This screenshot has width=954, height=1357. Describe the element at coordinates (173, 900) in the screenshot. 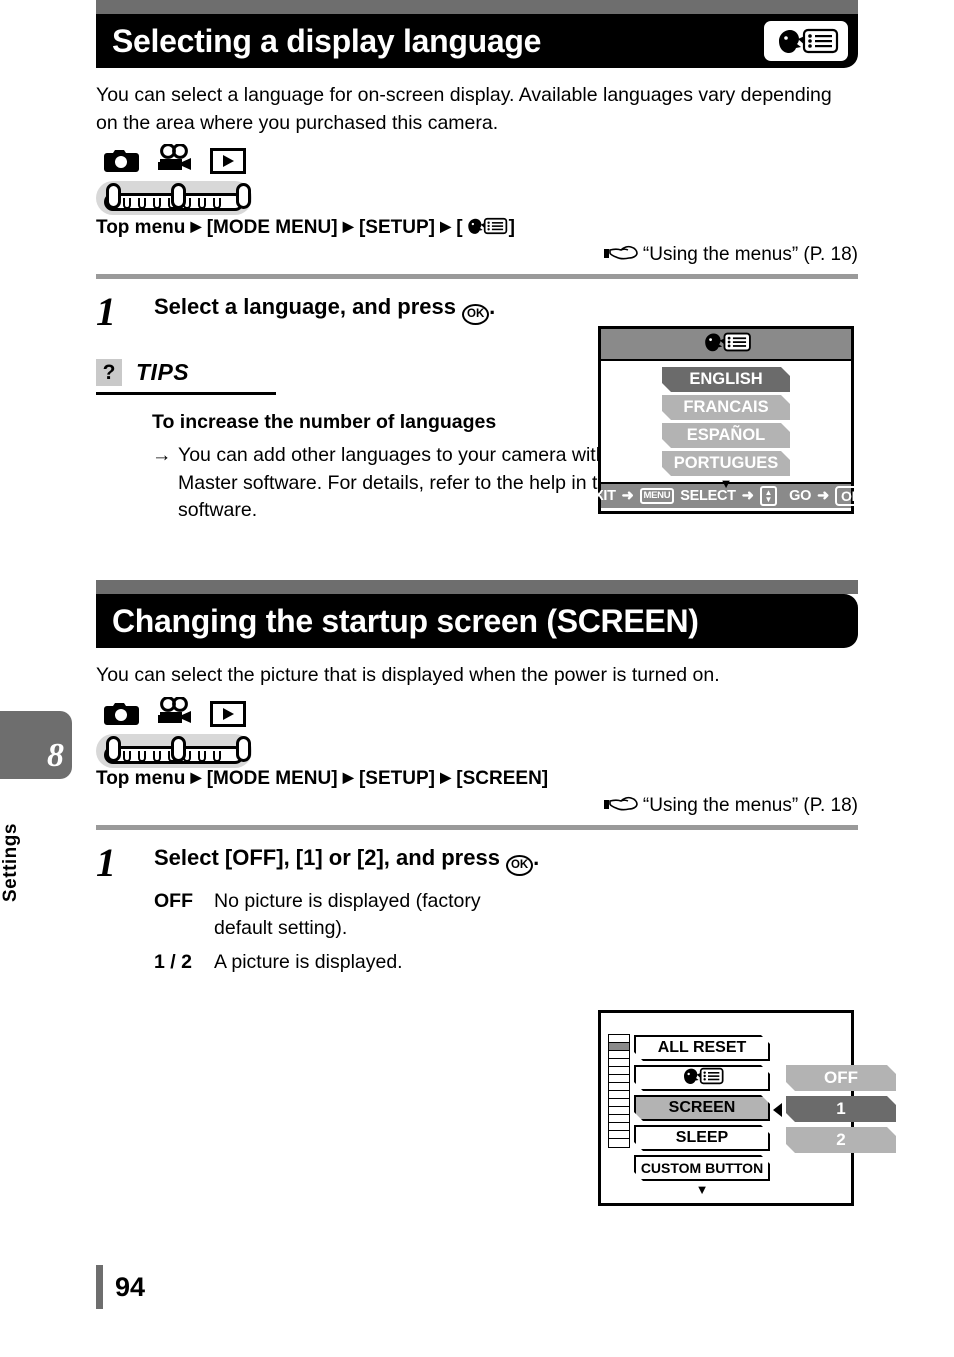

I see `definition-key: OFF` at that location.